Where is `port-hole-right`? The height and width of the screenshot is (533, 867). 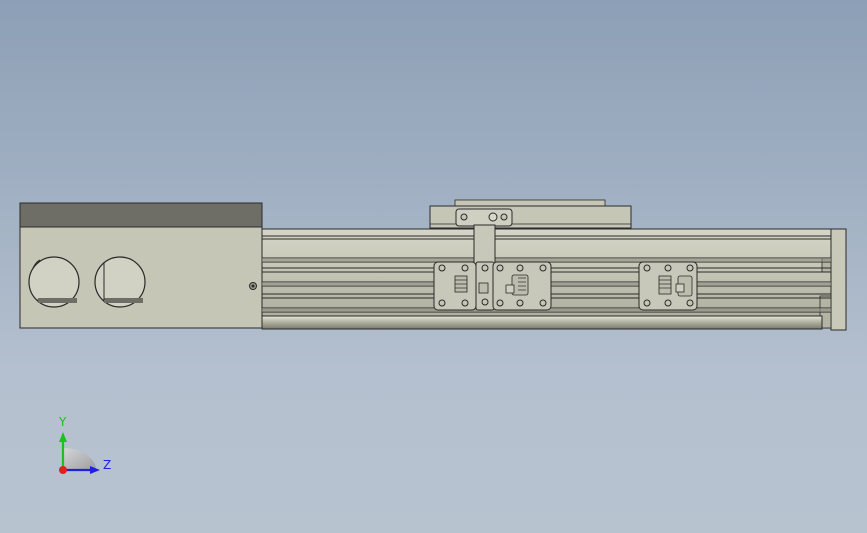 port-hole-right is located at coordinates (120, 282).